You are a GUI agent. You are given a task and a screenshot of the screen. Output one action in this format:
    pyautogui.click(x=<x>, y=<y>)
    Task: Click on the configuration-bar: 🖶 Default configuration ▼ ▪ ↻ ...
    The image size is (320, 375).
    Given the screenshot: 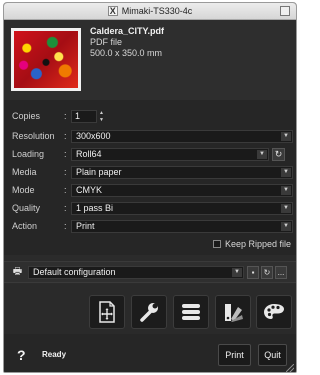 What is the action you would take?
    pyautogui.click(x=150, y=272)
    